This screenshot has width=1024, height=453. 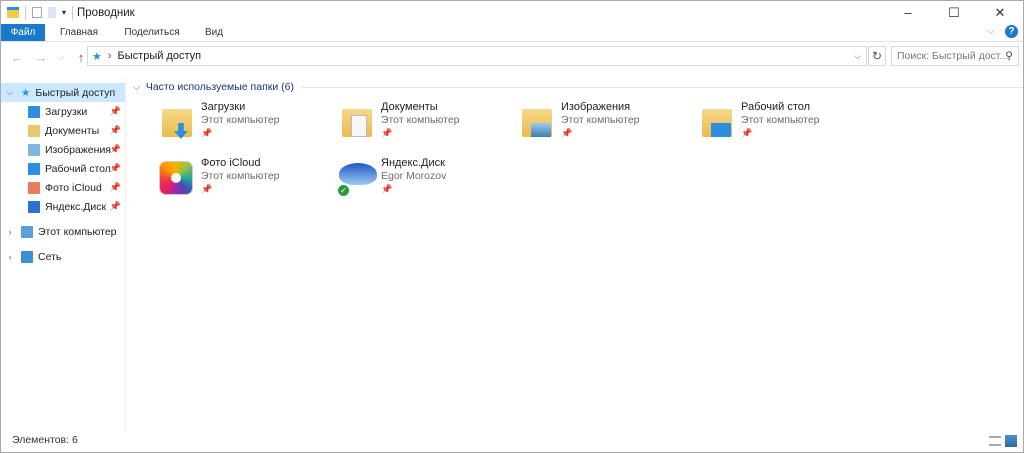 What do you see at coordinates (357, 178) in the screenshot?
I see `yandex-disk-icon: ✓` at bounding box center [357, 178].